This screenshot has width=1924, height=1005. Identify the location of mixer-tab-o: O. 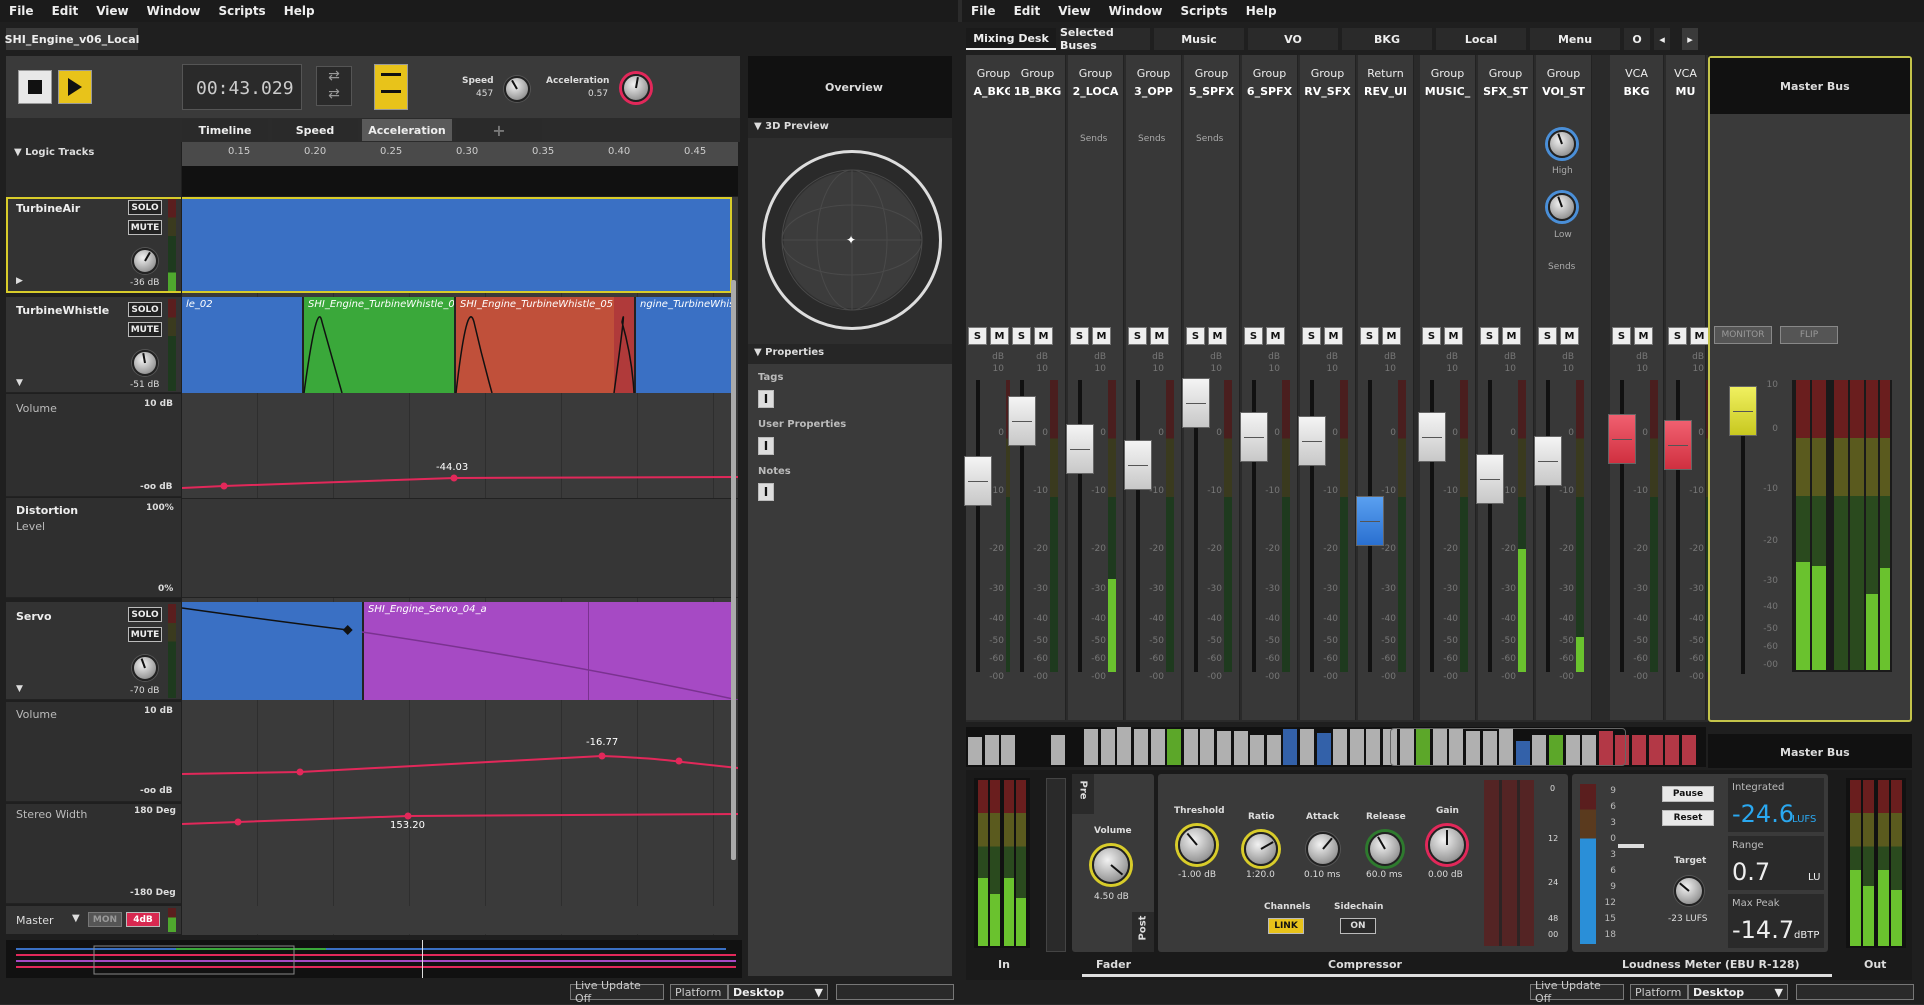
(1637, 39).